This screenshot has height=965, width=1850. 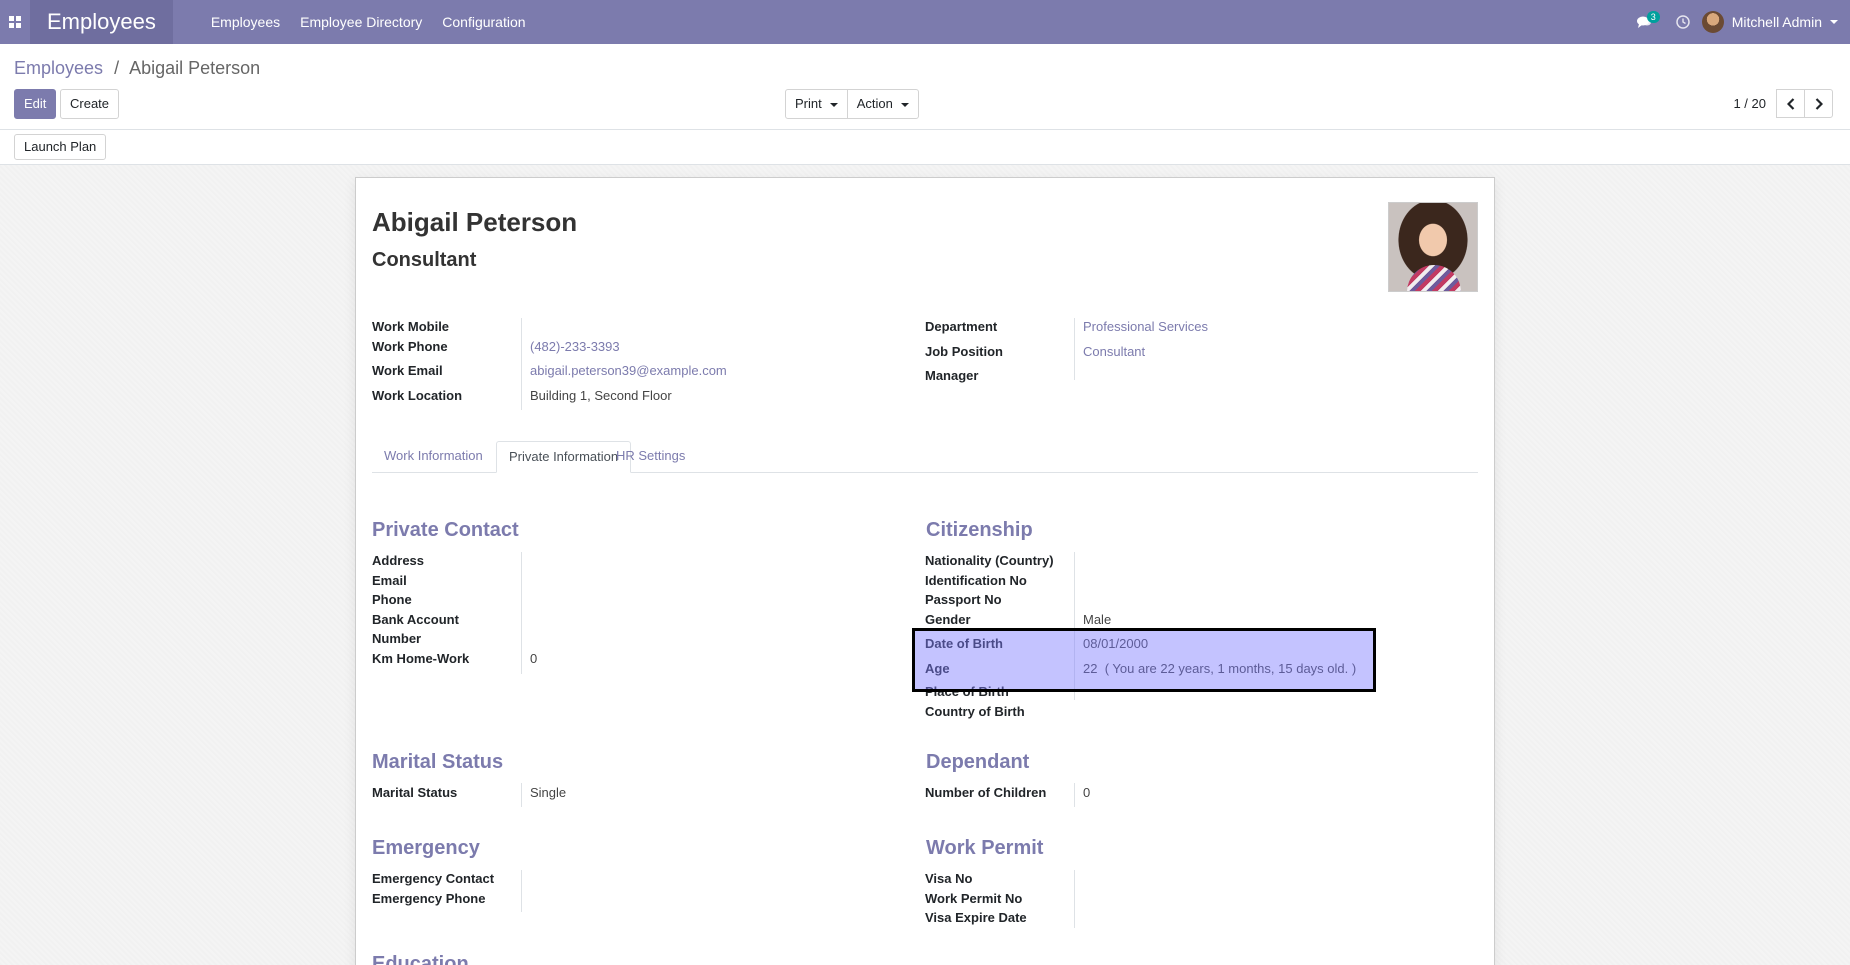 What do you see at coordinates (398, 560) in the screenshot?
I see `address-label: Address` at bounding box center [398, 560].